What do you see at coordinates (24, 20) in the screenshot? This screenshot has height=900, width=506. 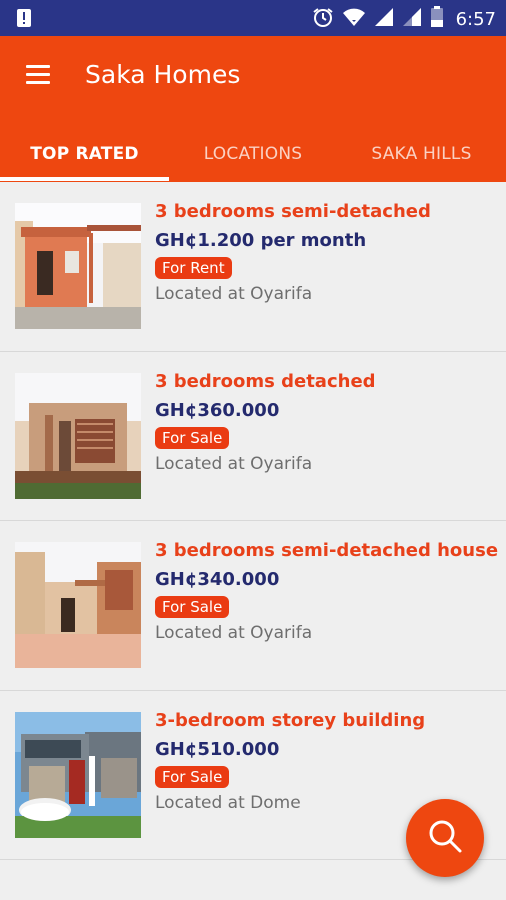 I see `notification-icon` at bounding box center [24, 20].